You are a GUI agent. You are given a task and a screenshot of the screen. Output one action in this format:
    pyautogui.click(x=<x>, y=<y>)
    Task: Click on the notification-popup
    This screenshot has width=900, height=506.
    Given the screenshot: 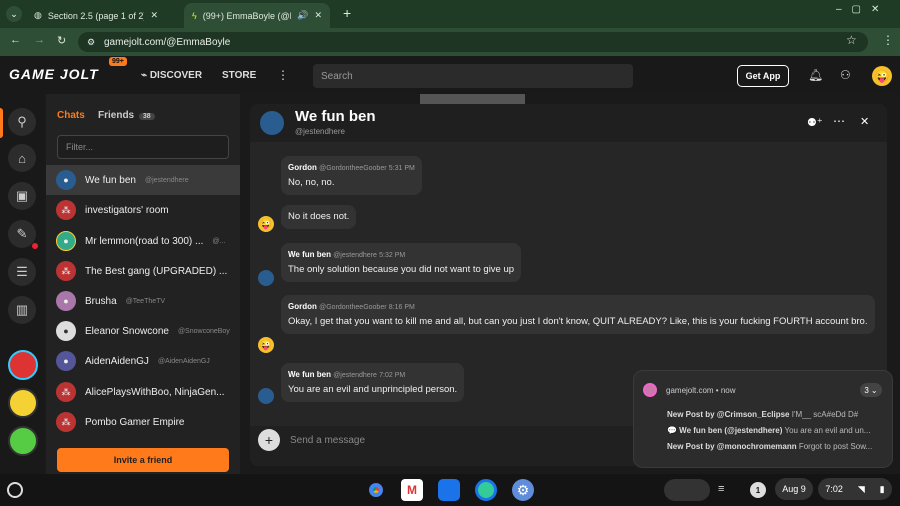 What is the action you would take?
    pyautogui.click(x=763, y=419)
    